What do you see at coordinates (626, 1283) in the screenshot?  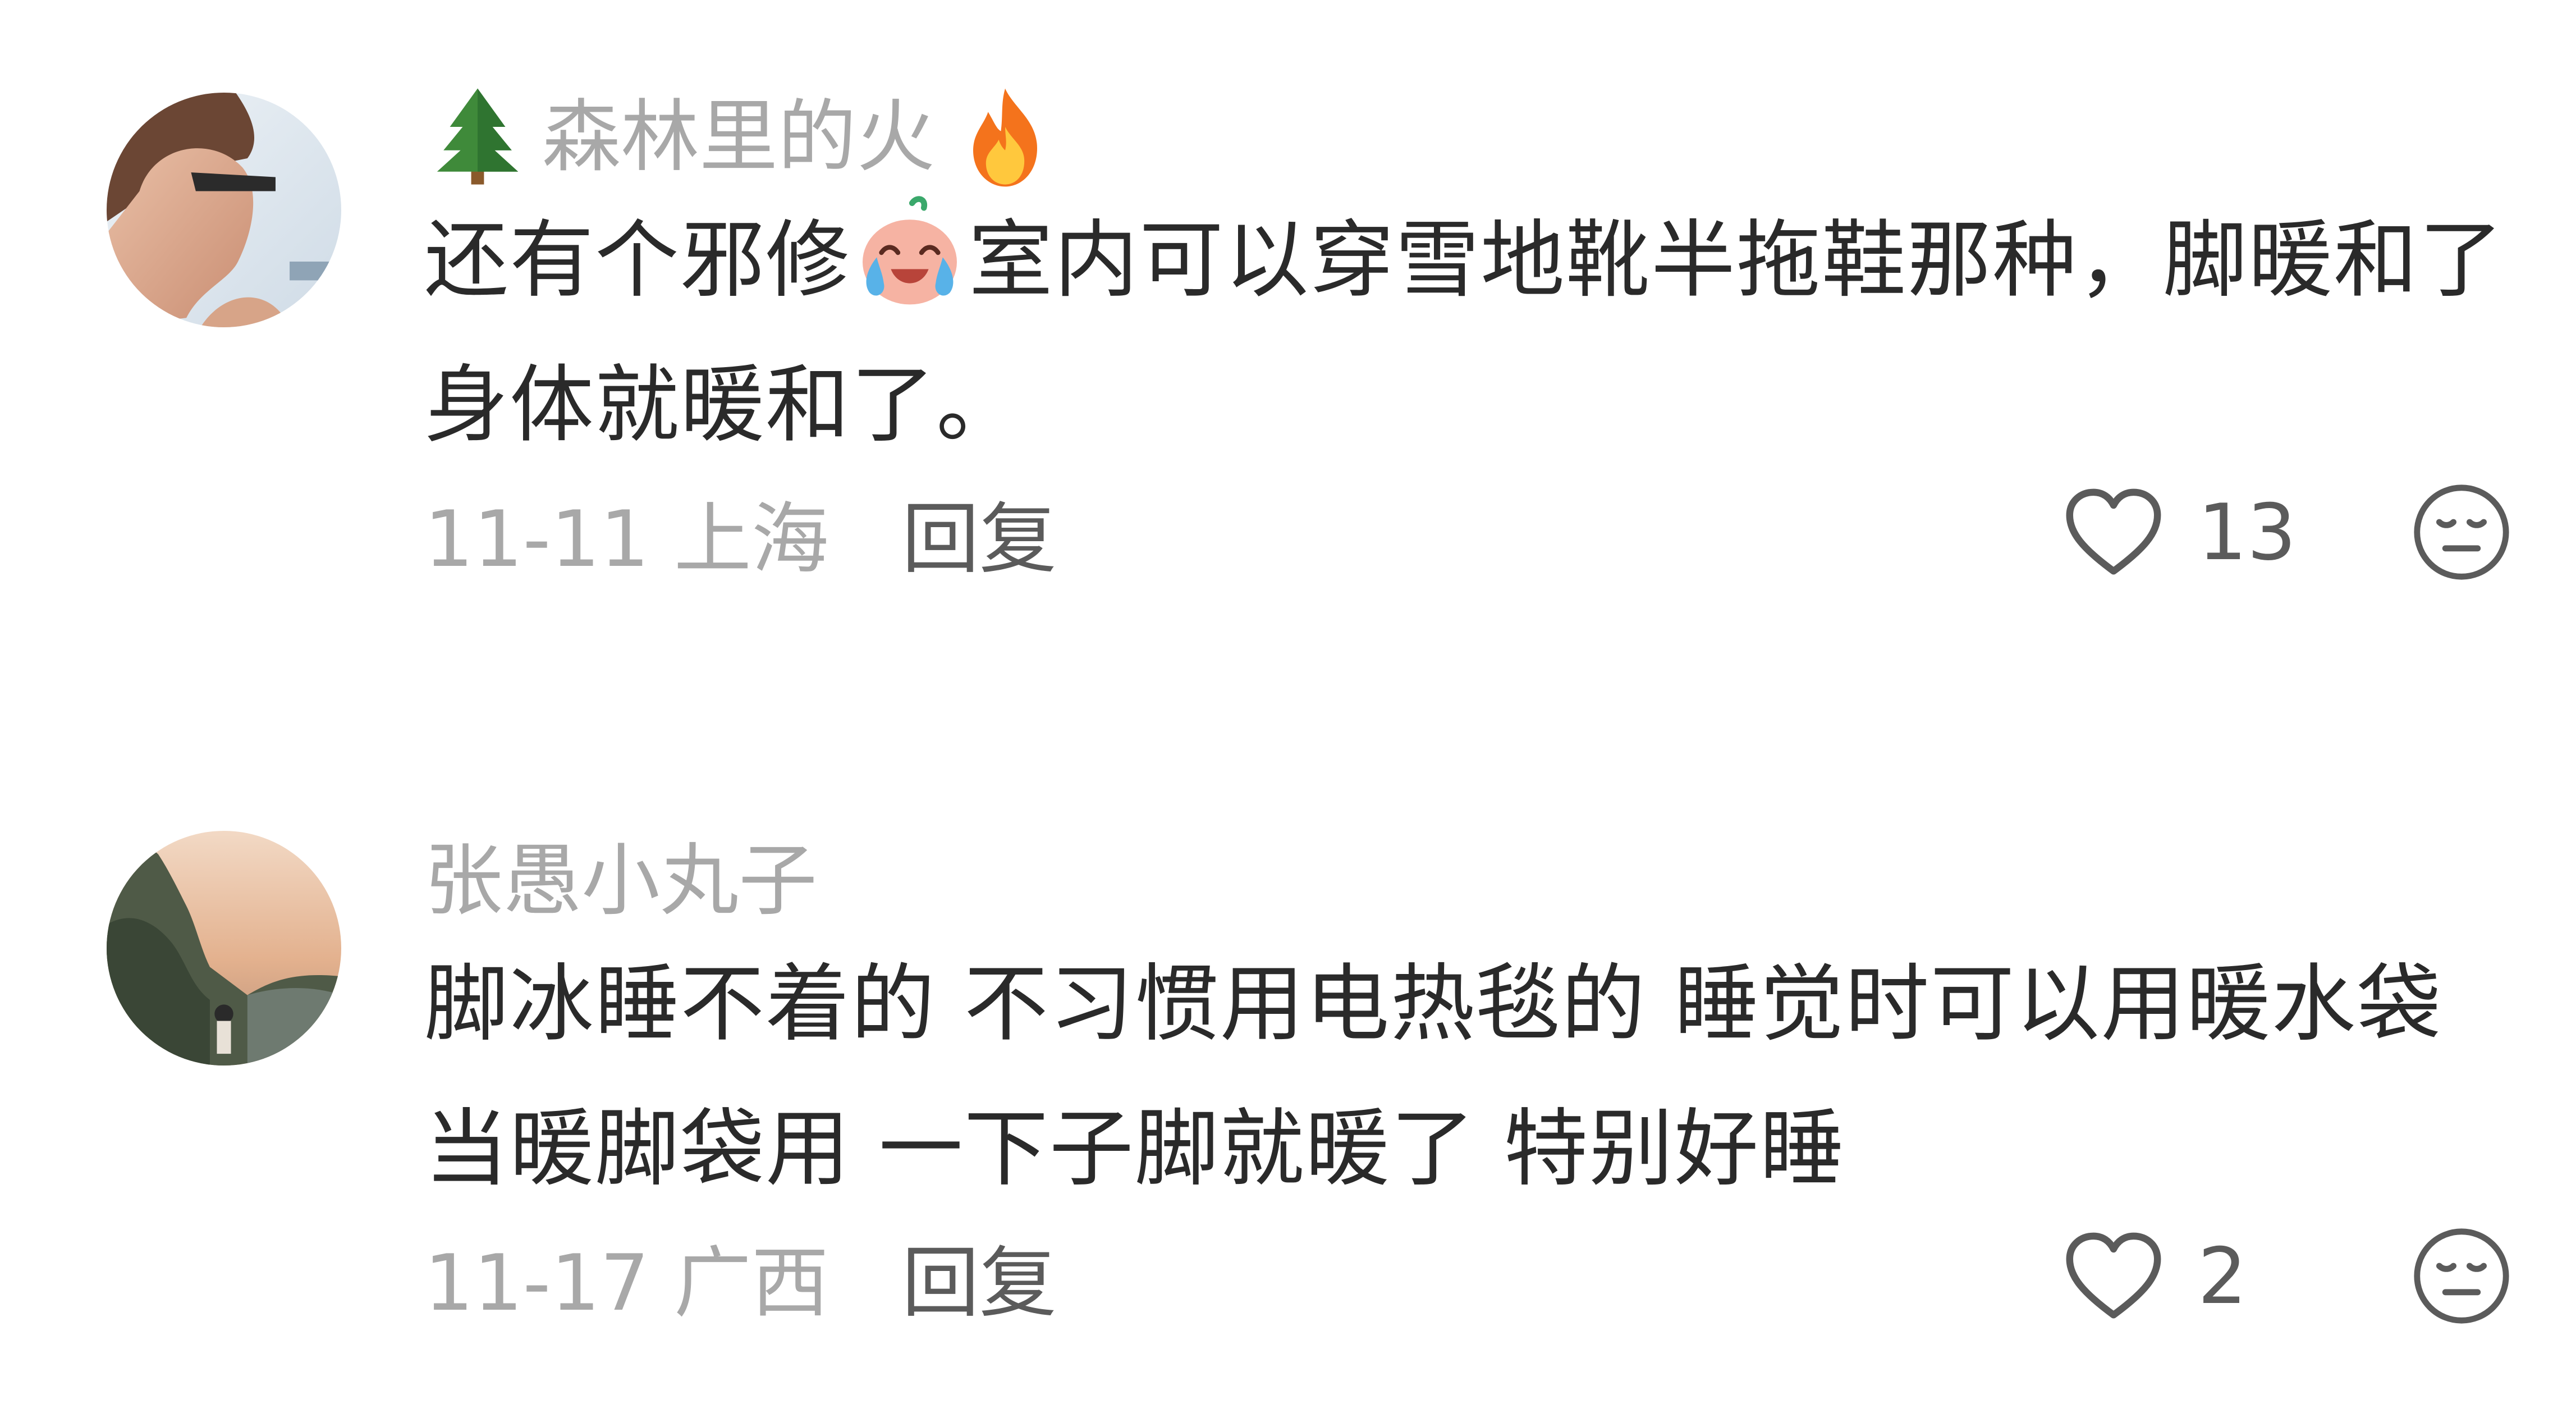 I see `time-location: 11-17 广西` at bounding box center [626, 1283].